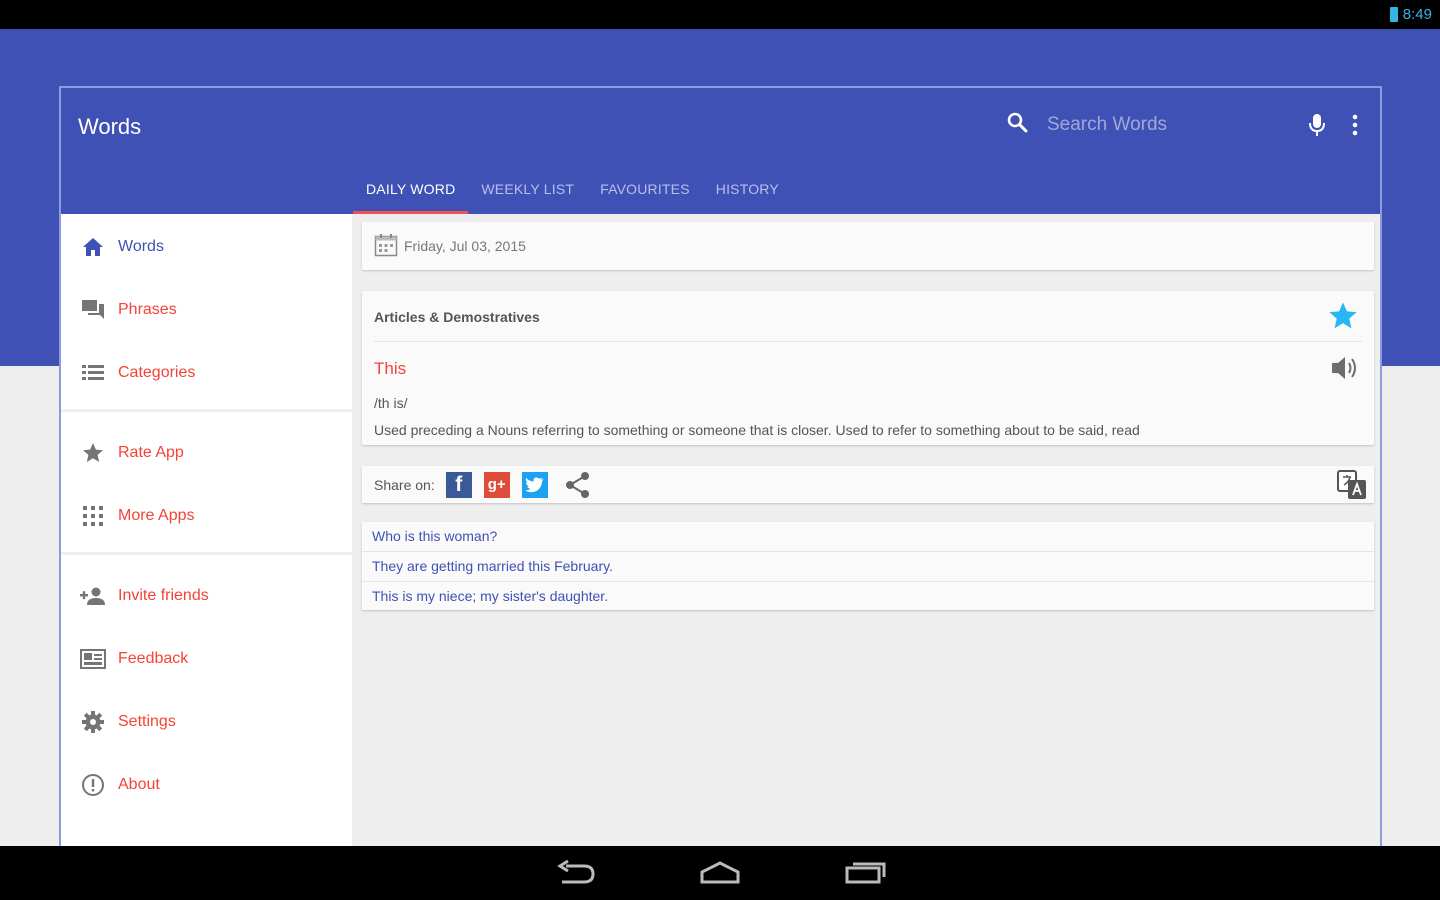  Describe the element at coordinates (1352, 487) in the screenshot. I see `translate-icon` at that location.